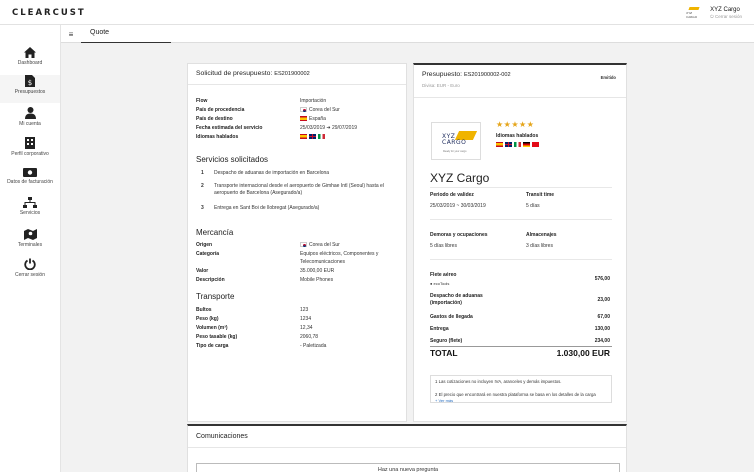  I want to click on sidebar-item-label: Servicios, so click(30, 213).